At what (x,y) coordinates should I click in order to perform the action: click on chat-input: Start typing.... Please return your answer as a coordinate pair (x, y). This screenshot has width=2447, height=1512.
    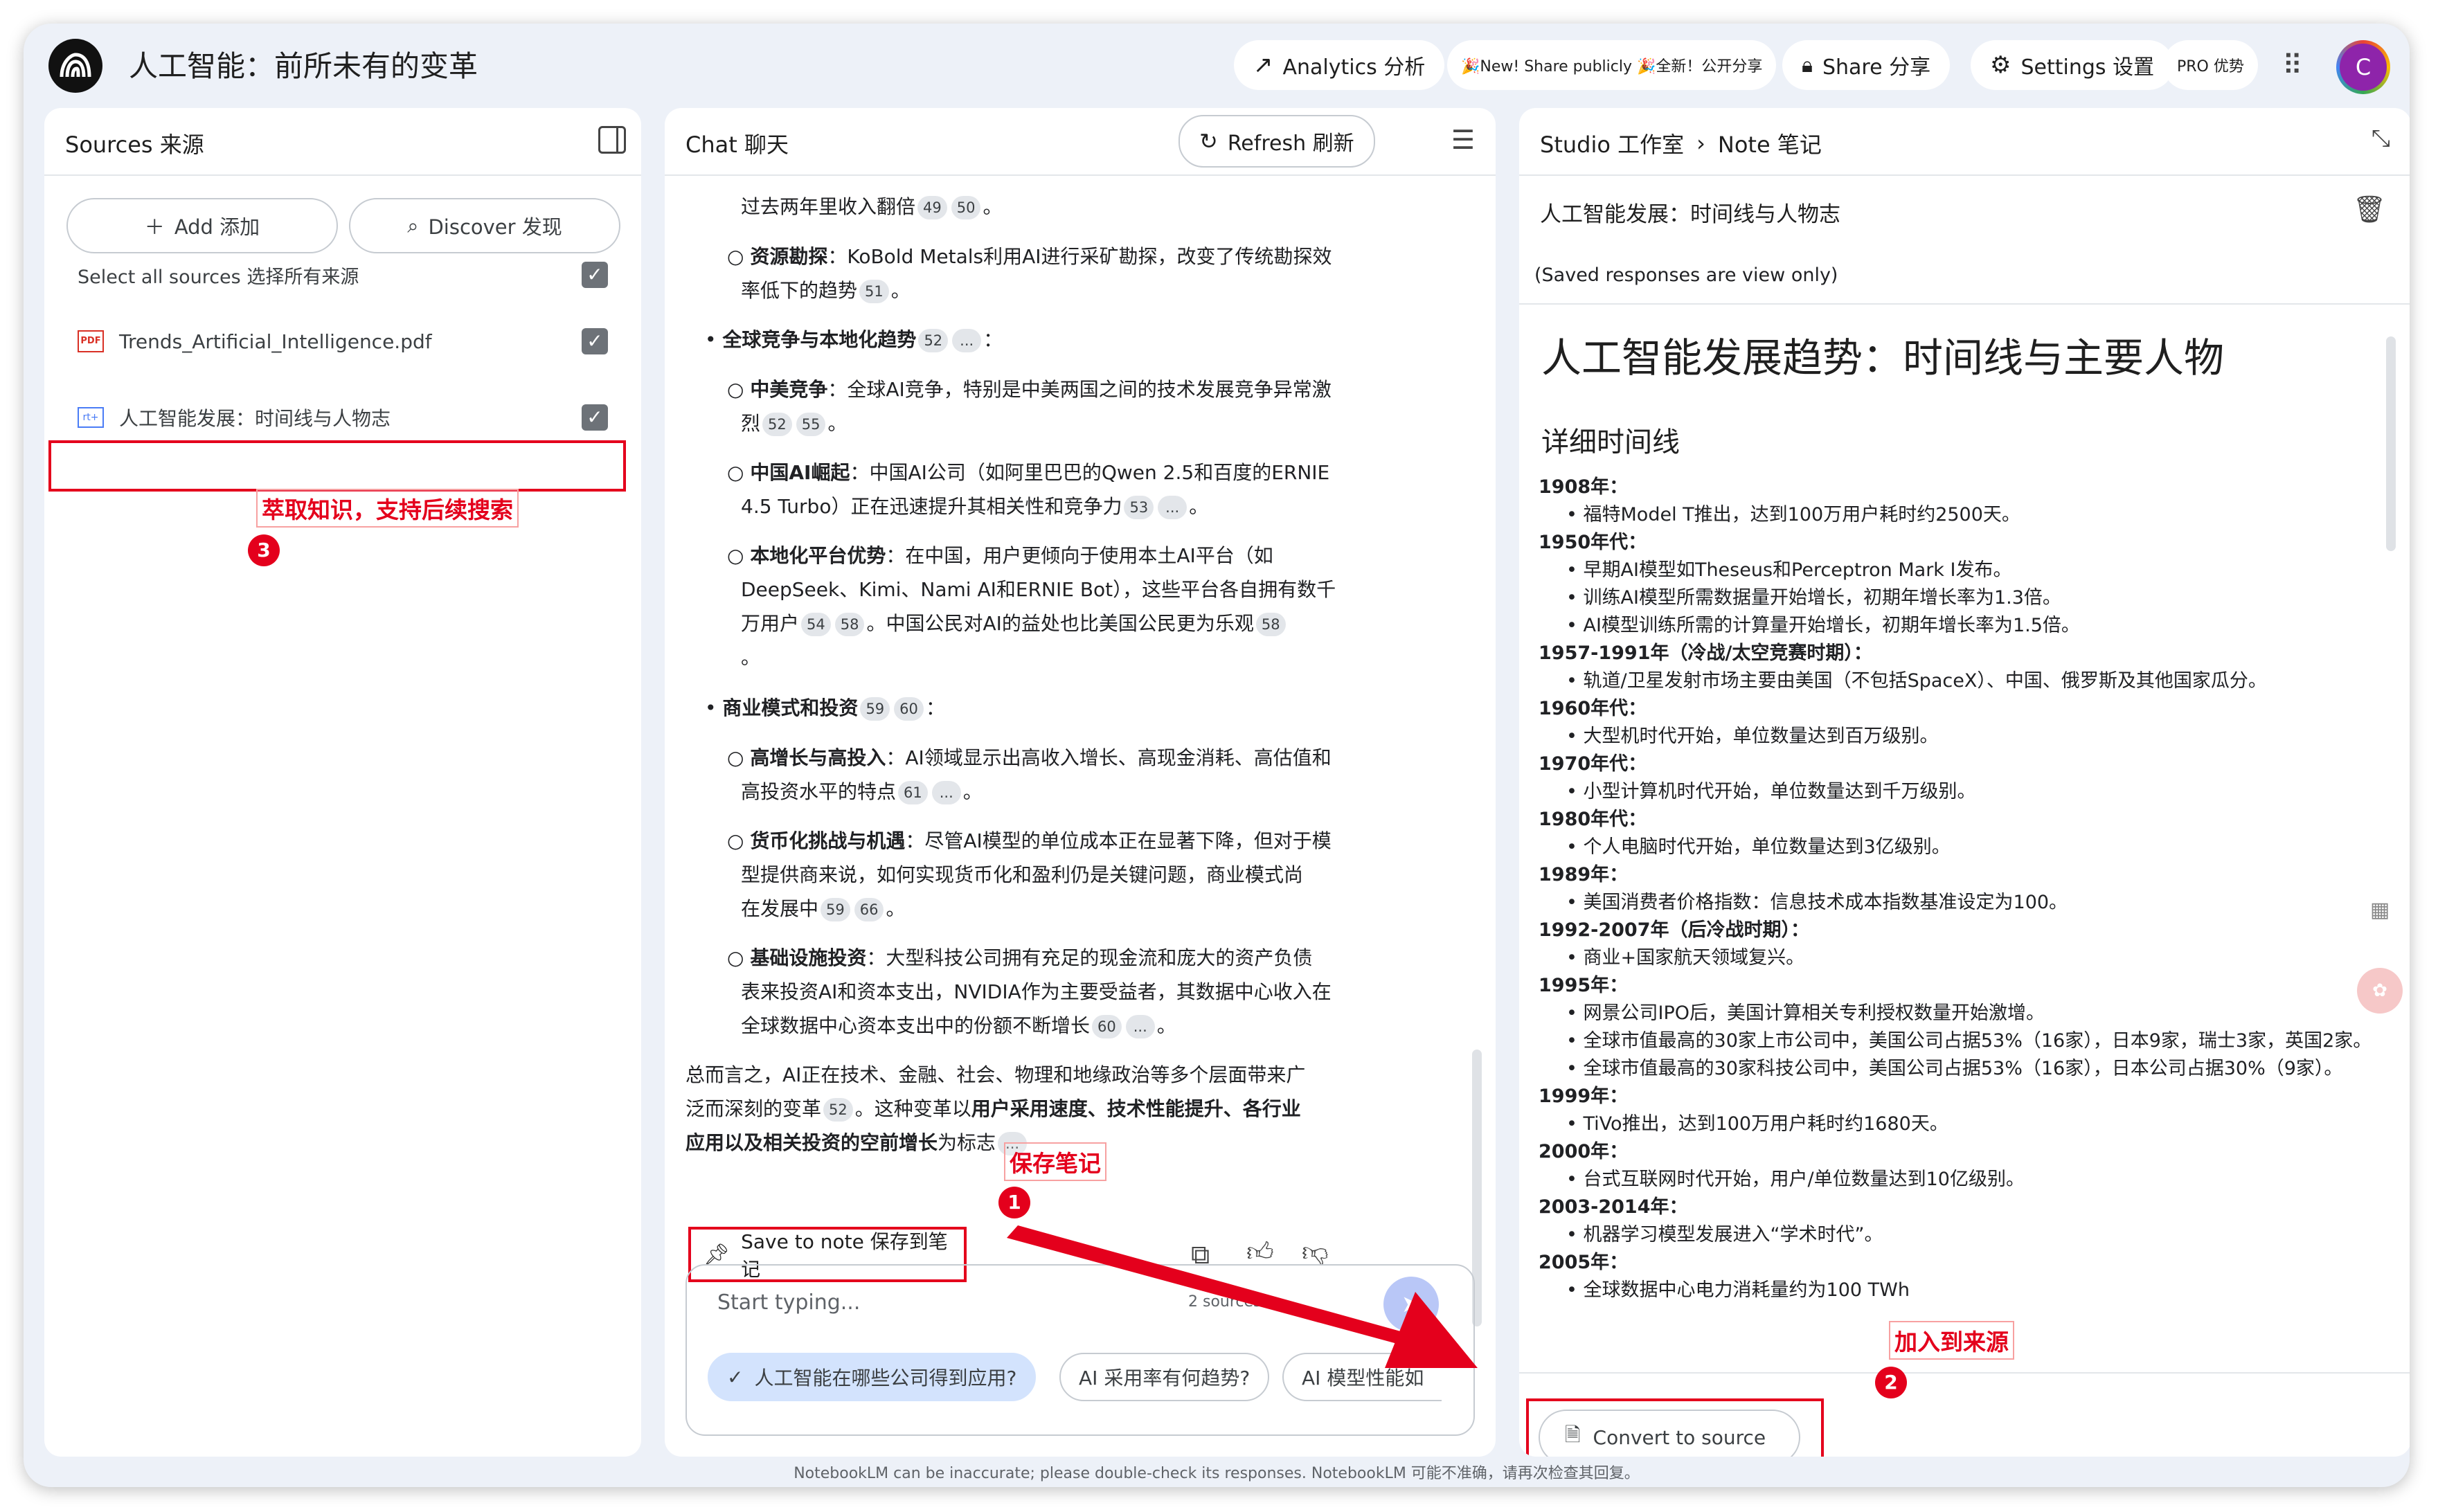
    Looking at the image, I should click on (788, 1302).